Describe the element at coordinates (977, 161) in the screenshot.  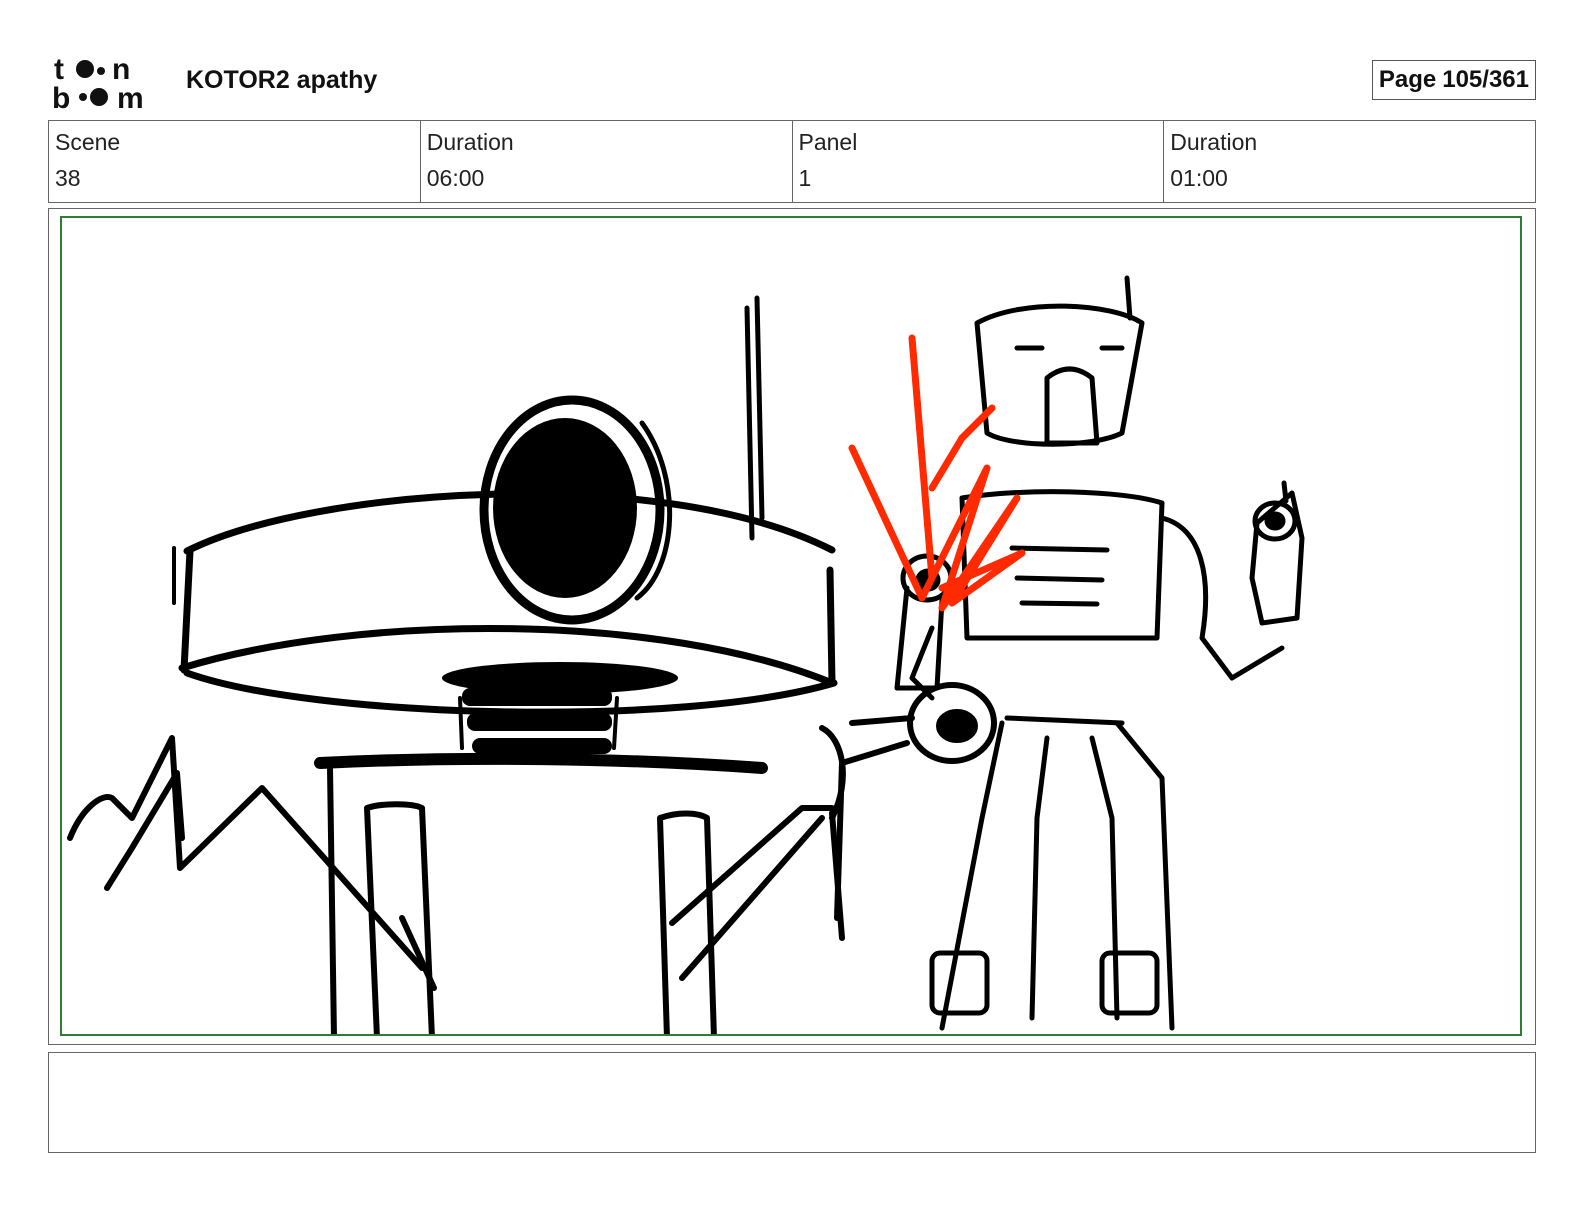
I see `panel-cell: Panel 1` at that location.